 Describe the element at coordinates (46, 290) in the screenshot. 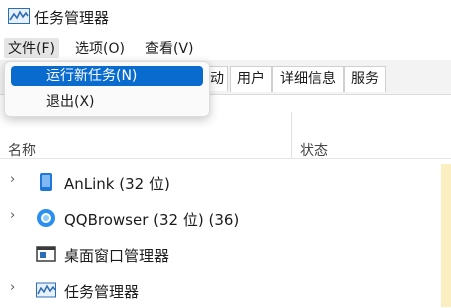

I see `task-manager-icon` at that location.